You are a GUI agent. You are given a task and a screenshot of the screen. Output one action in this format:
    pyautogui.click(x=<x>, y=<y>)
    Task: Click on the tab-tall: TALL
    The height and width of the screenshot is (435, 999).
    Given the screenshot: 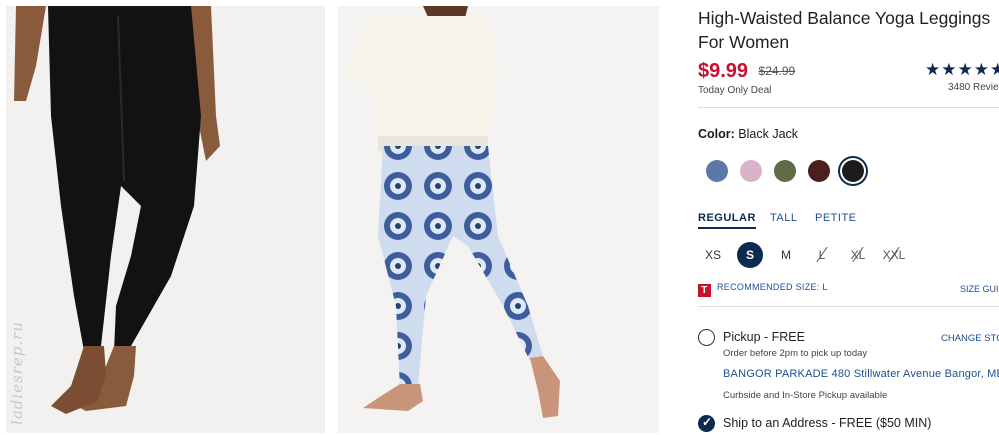 What is the action you would take?
    pyautogui.click(x=783, y=218)
    